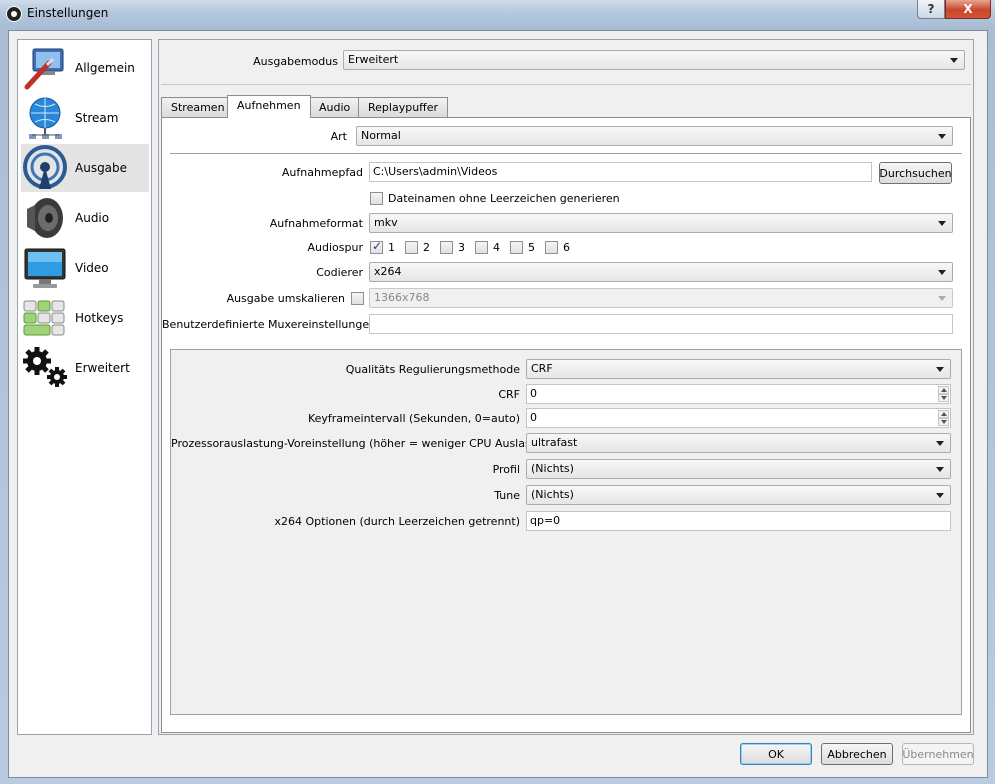 Image resolution: width=995 pixels, height=784 pixels. Describe the element at coordinates (497, 14) in the screenshot. I see `title-bar: Einstellungen ? X` at that location.